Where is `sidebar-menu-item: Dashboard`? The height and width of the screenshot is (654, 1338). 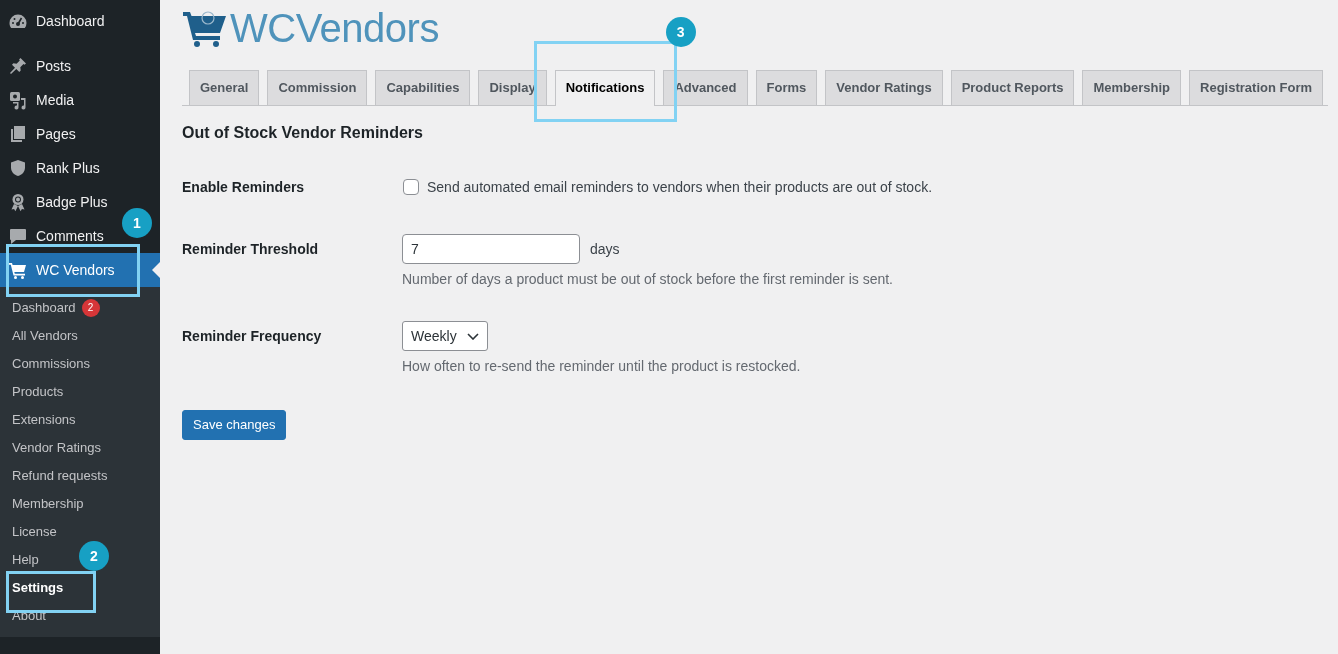
sidebar-menu-item: Dashboard is located at coordinates (55, 21).